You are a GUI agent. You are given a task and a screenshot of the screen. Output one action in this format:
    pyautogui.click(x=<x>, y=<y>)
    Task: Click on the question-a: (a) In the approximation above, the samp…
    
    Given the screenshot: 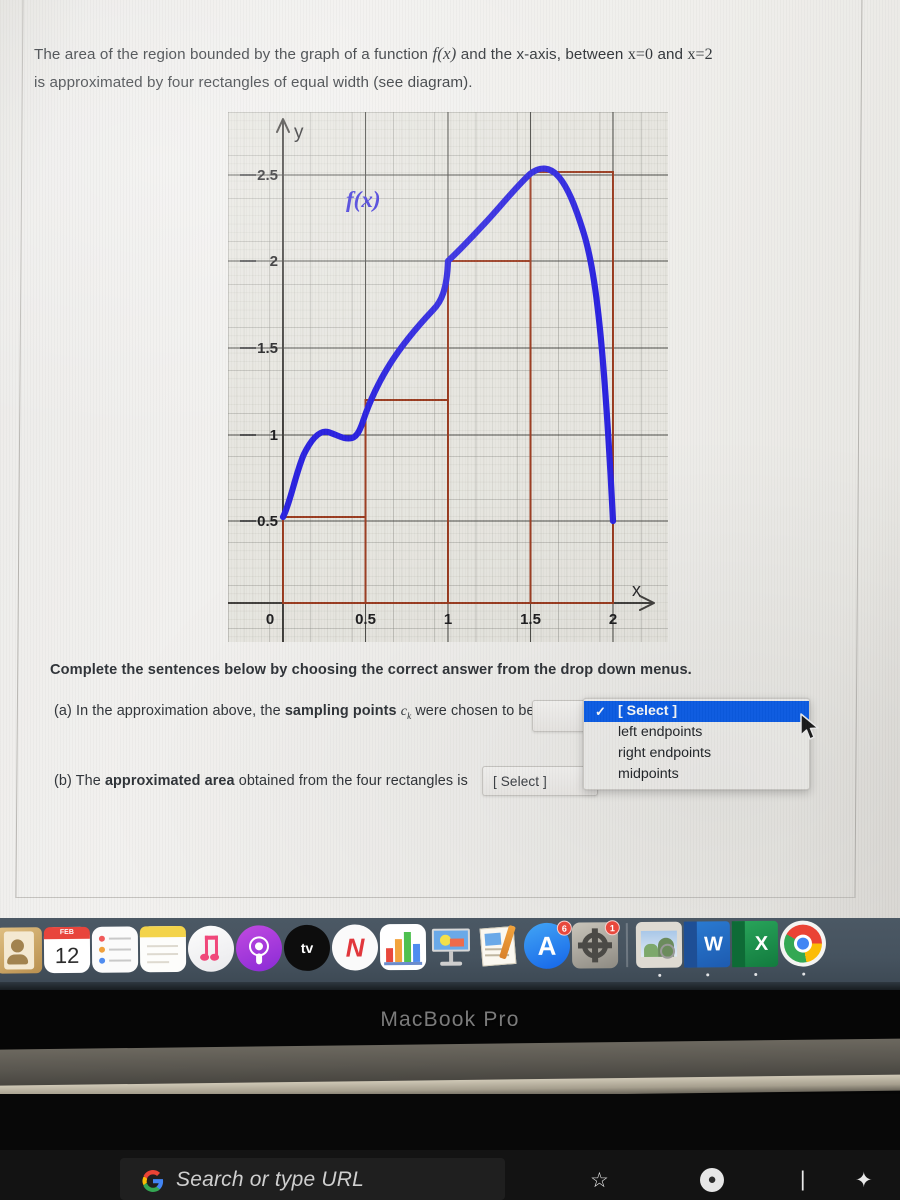 What is the action you would take?
    pyautogui.click(x=294, y=712)
    